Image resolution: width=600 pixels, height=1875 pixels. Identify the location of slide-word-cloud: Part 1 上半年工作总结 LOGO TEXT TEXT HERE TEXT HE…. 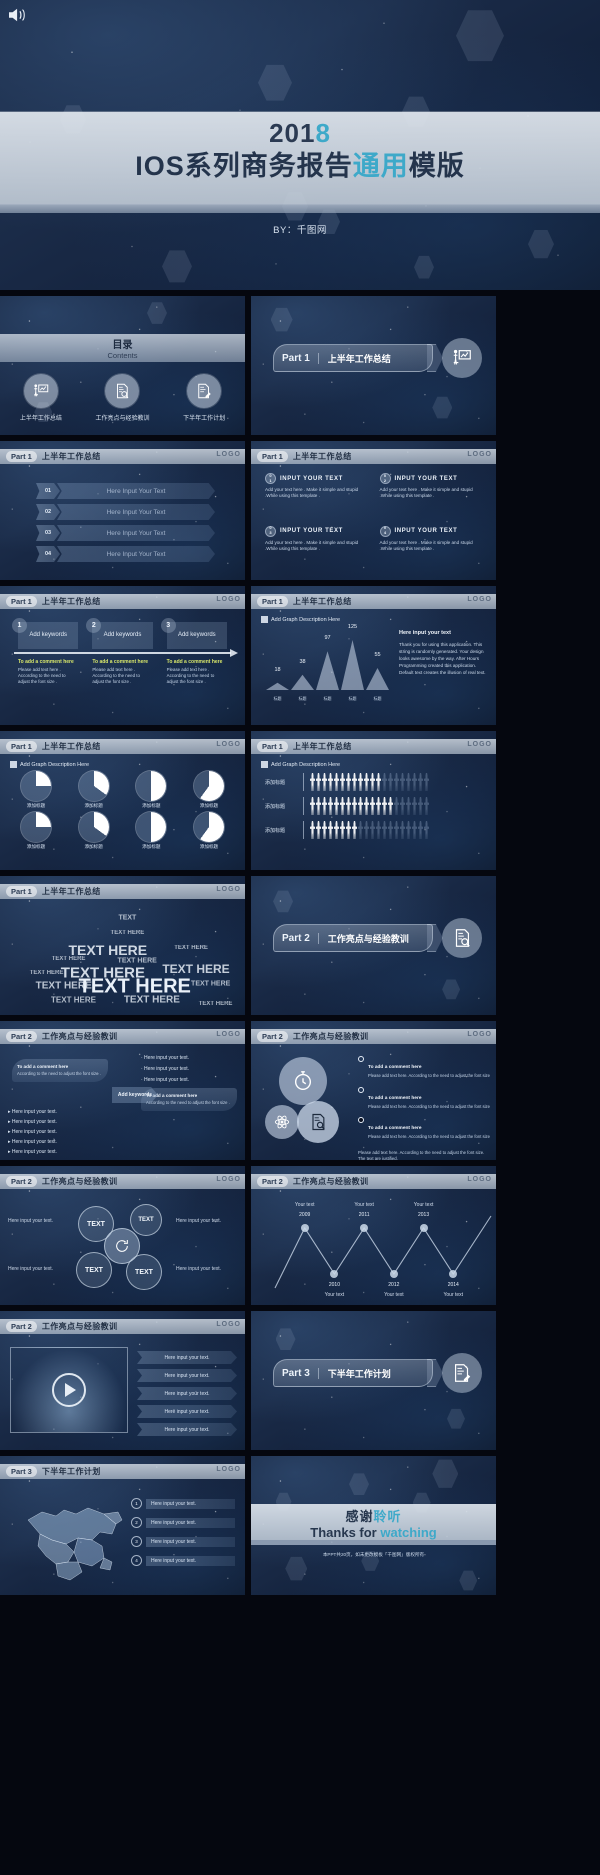
(122, 945).